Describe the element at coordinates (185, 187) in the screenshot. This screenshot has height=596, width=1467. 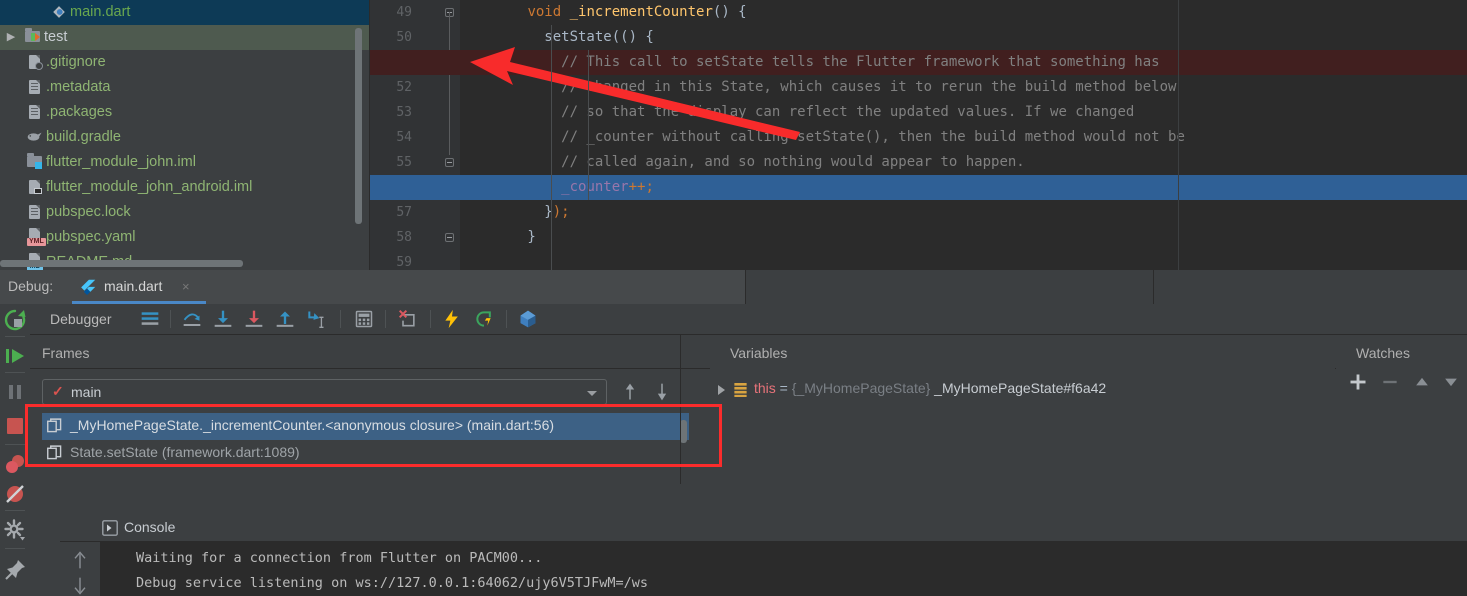
I see `tree-item-flutter-module-john-android-iml: flutter_module_john_android.iml` at that location.